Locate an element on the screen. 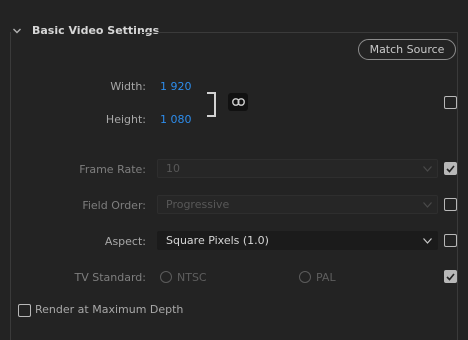 The height and width of the screenshot is (340, 468). field-order-label: Field Order: is located at coordinates (114, 205).